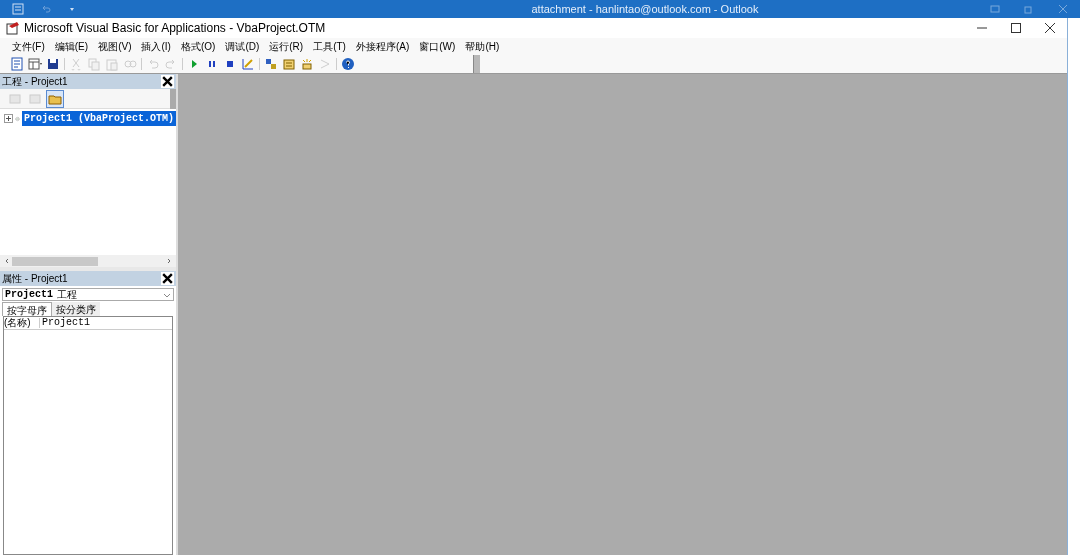  What do you see at coordinates (198, 46) in the screenshot?
I see `menu-item: 格式(O)` at bounding box center [198, 46].